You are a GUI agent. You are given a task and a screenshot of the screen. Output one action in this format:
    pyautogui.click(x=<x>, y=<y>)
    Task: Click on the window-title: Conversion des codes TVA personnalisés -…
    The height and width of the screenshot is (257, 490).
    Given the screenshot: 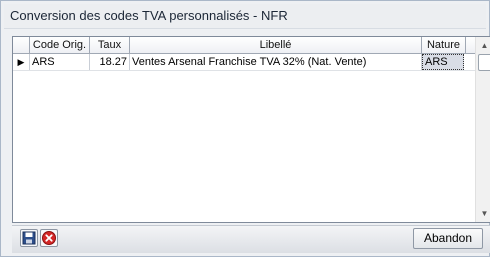 What is the action you would take?
    pyautogui.click(x=149, y=15)
    